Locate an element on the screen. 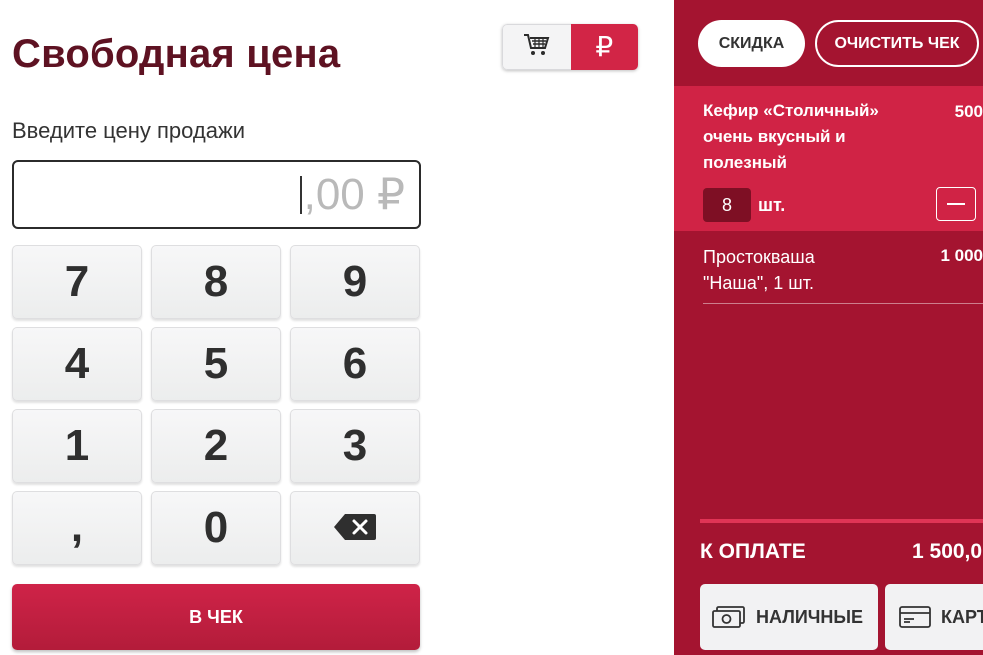 This screenshot has width=983, height=655. key-9: 9 is located at coordinates (355, 282).